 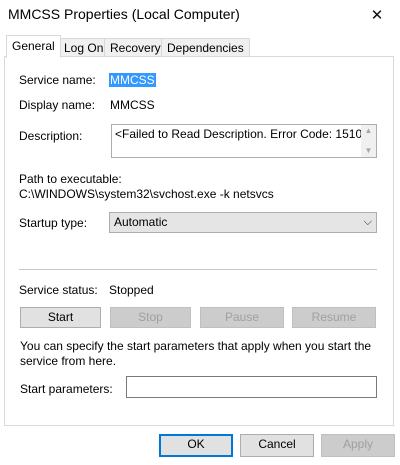 What do you see at coordinates (51, 136) in the screenshot?
I see `description-label: Description:` at bounding box center [51, 136].